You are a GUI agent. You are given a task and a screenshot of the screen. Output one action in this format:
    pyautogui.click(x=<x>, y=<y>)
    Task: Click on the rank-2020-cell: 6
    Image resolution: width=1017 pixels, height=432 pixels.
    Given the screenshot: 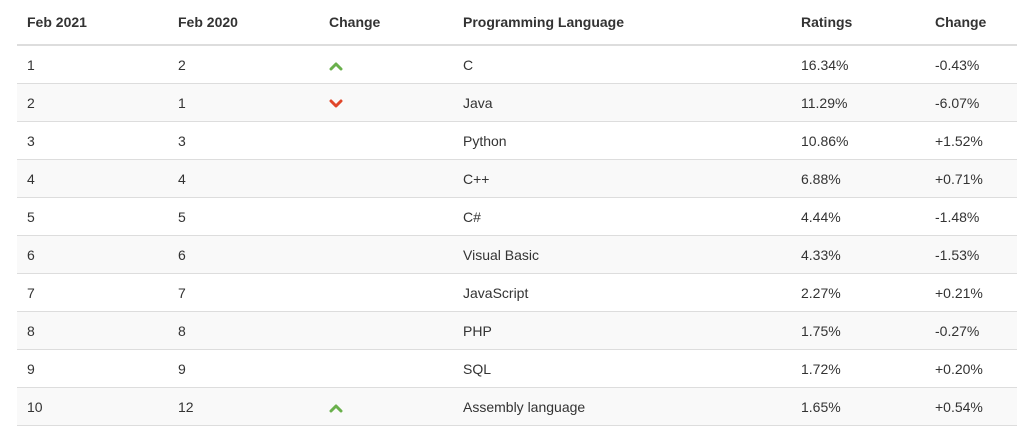 What is the action you would take?
    pyautogui.click(x=243, y=254)
    